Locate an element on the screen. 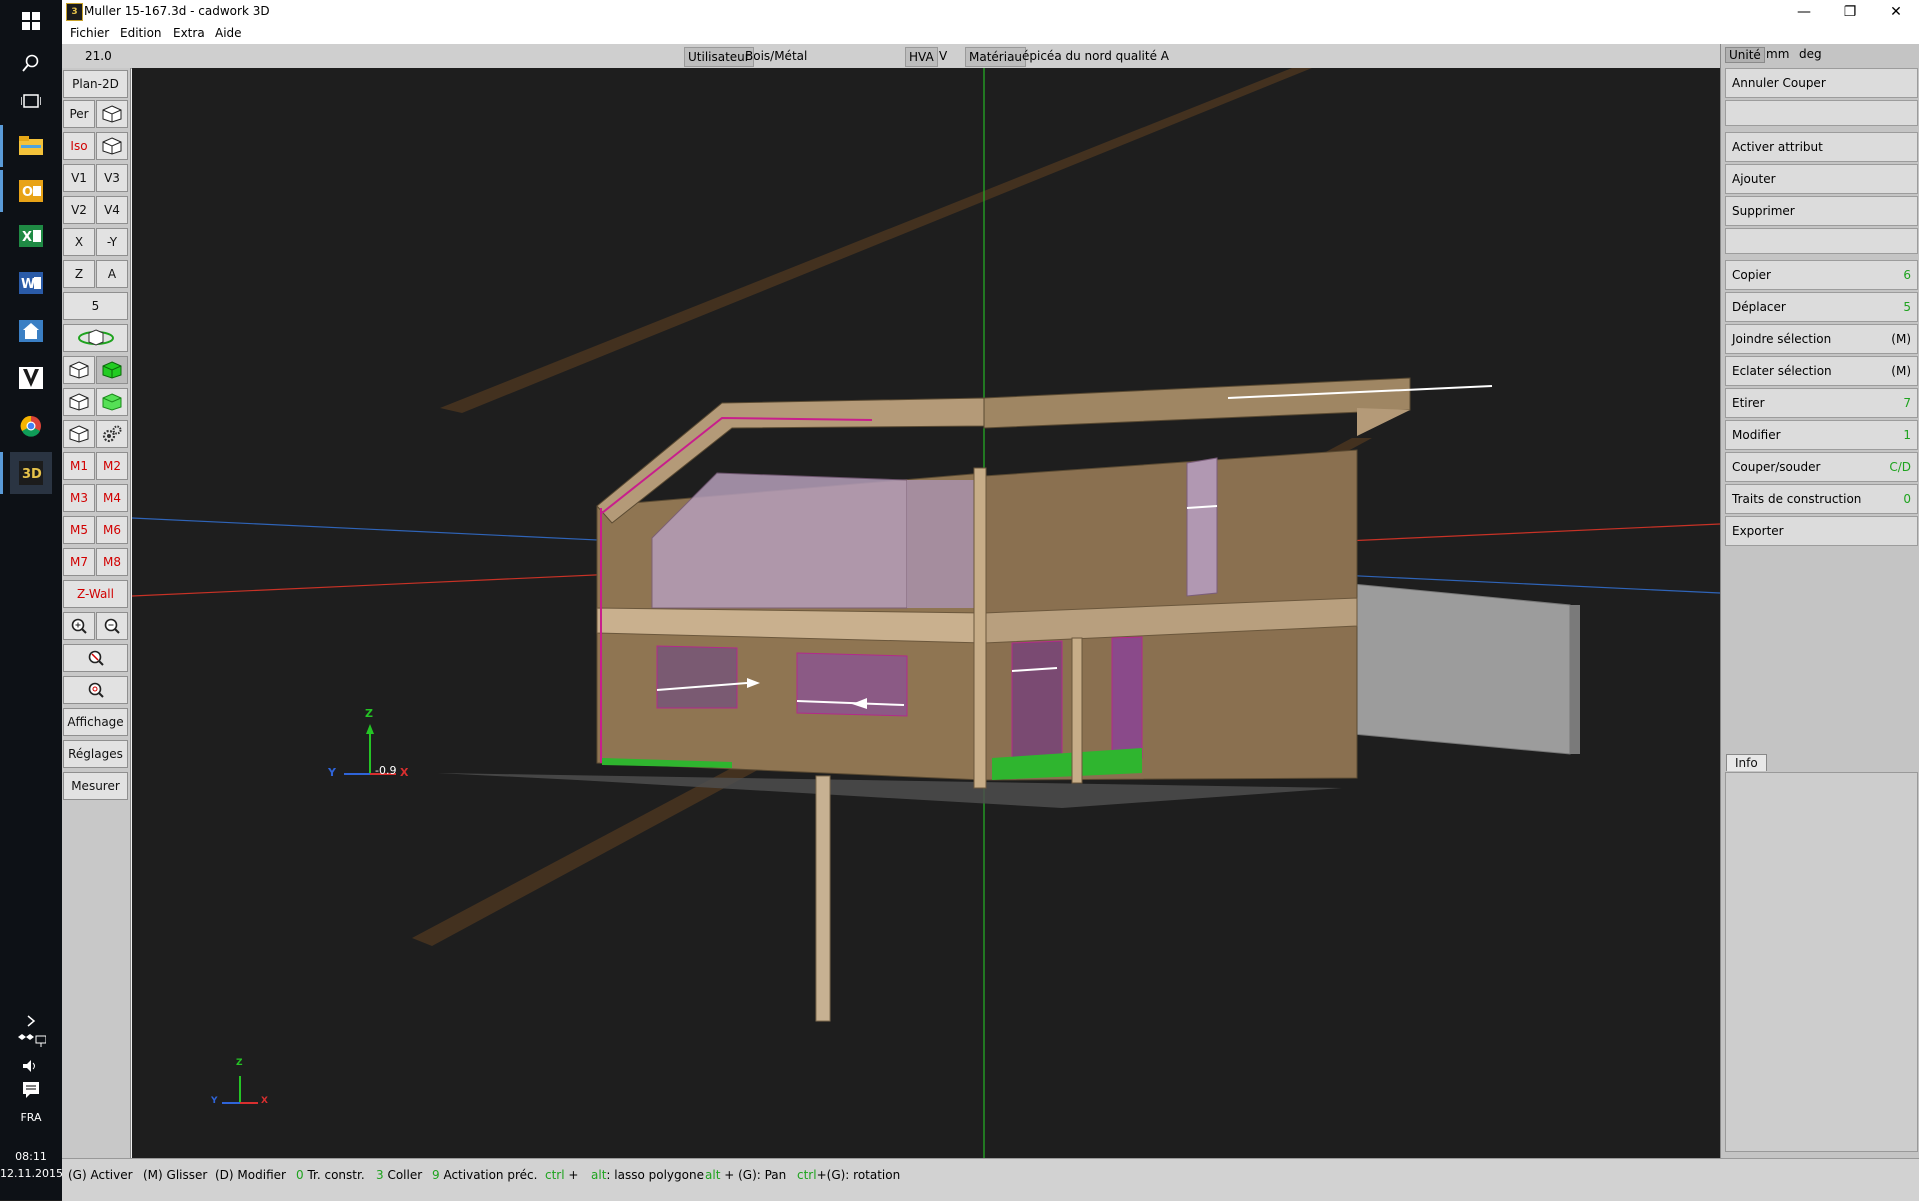 Image resolution: width=1919 pixels, height=1201 pixels. language-indicator: FRA is located at coordinates (31, 1117).